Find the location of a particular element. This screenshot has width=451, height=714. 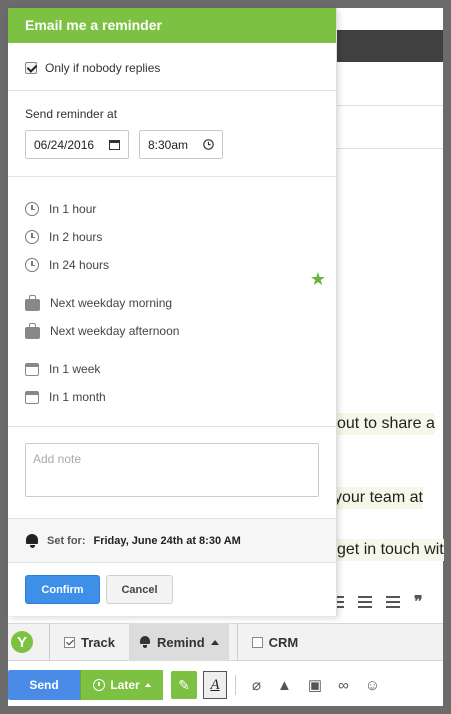

set-for-summary: Set for: Friday, June 24th at 8:30 AM is located at coordinates (172, 541).